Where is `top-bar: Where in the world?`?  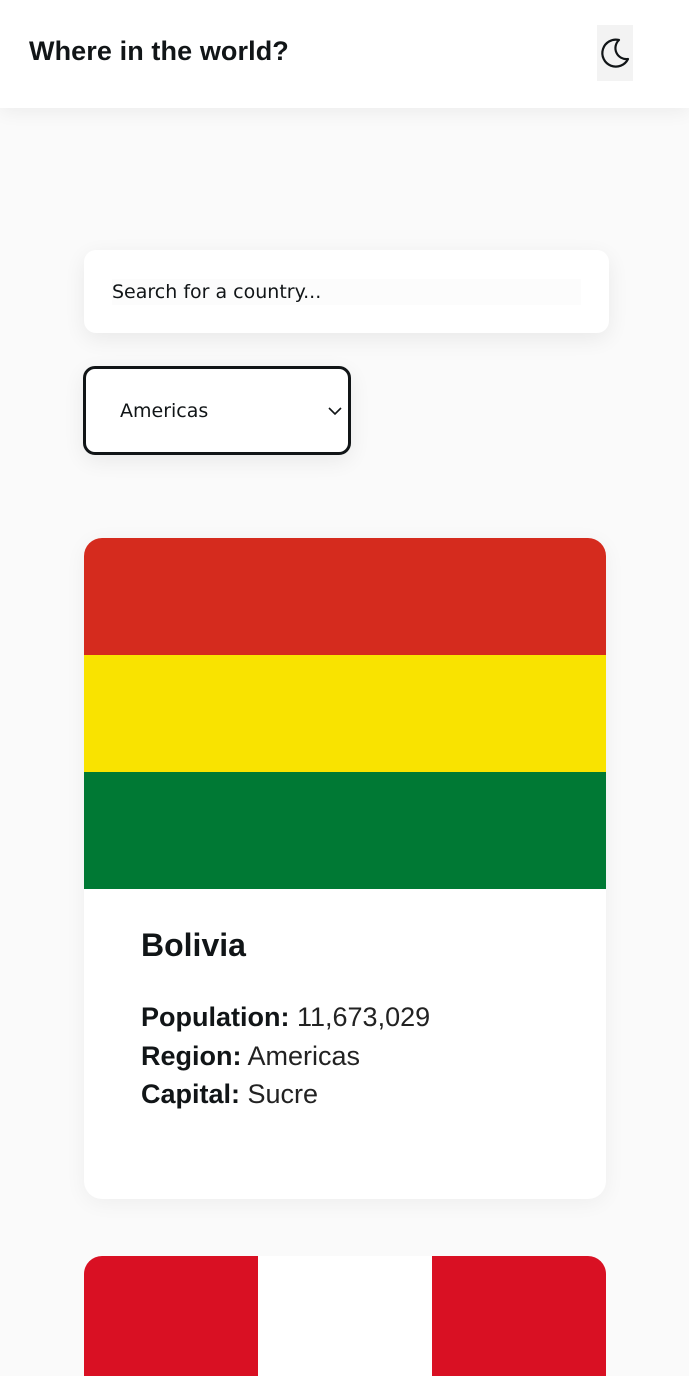
top-bar: Where in the world? is located at coordinates (344, 54).